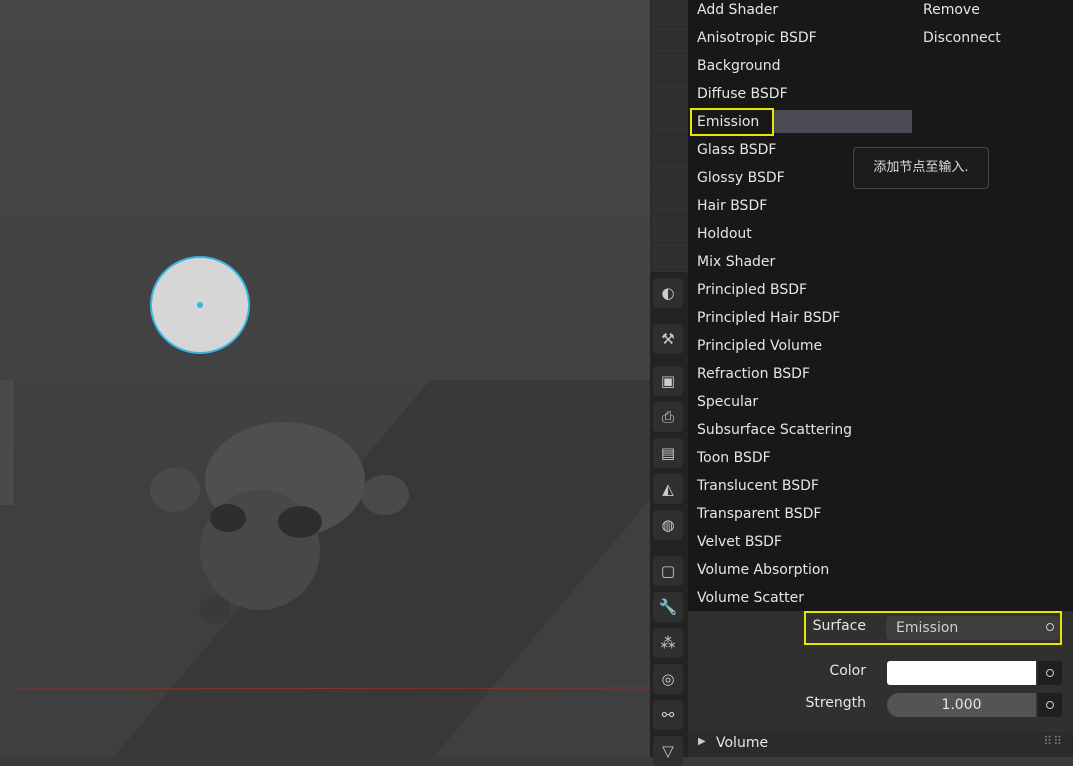 This screenshot has height=766, width=1073. I want to click on menu-item-glossy-bsdf: Glossy BSDF, so click(741, 182).